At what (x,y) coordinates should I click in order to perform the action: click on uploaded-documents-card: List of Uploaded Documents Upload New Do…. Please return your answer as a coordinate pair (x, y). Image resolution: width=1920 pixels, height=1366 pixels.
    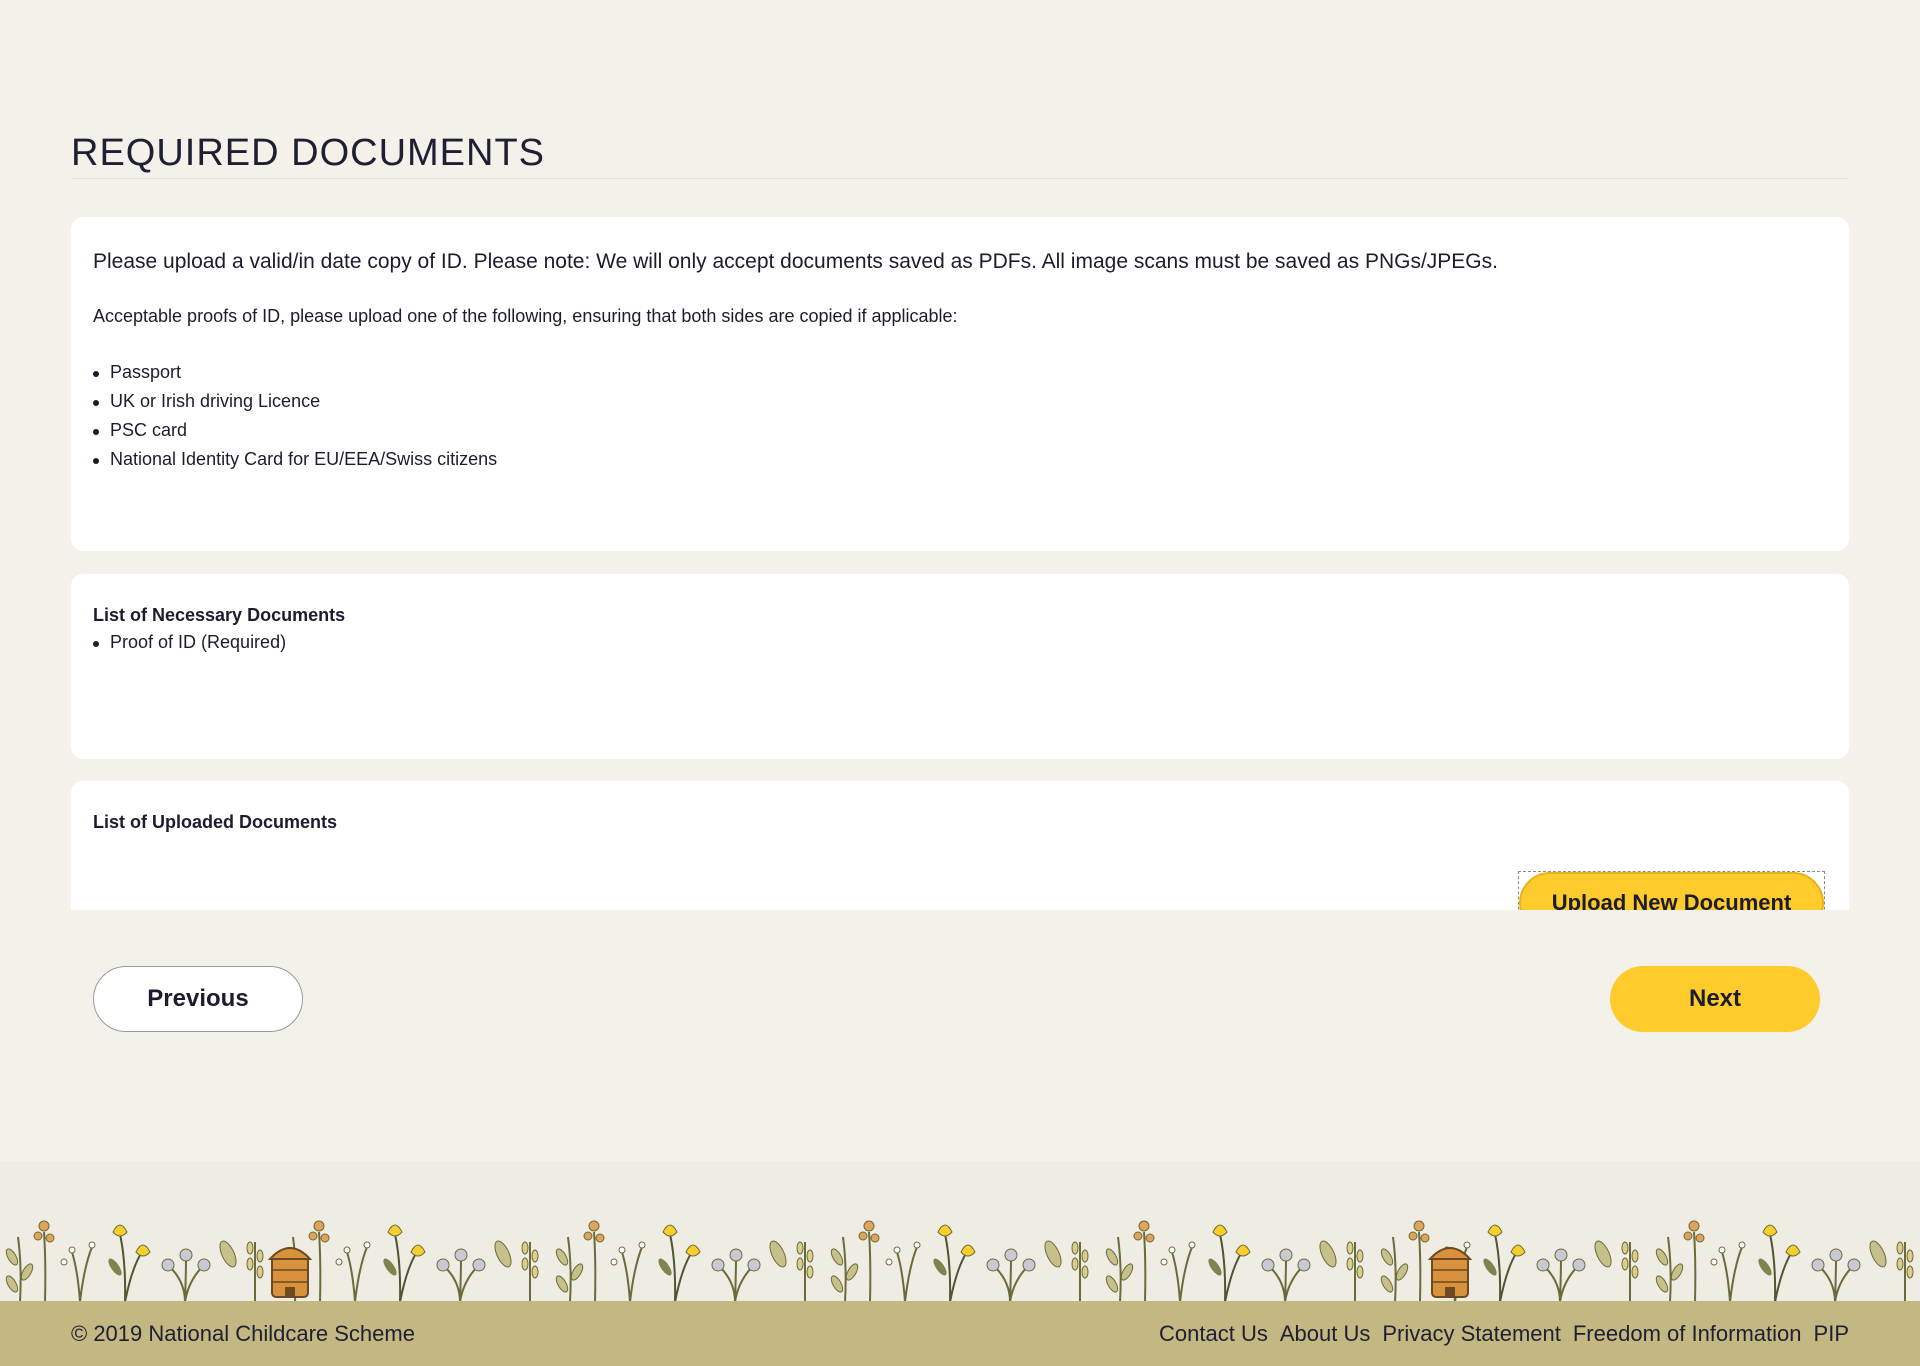
    Looking at the image, I should click on (960, 845).